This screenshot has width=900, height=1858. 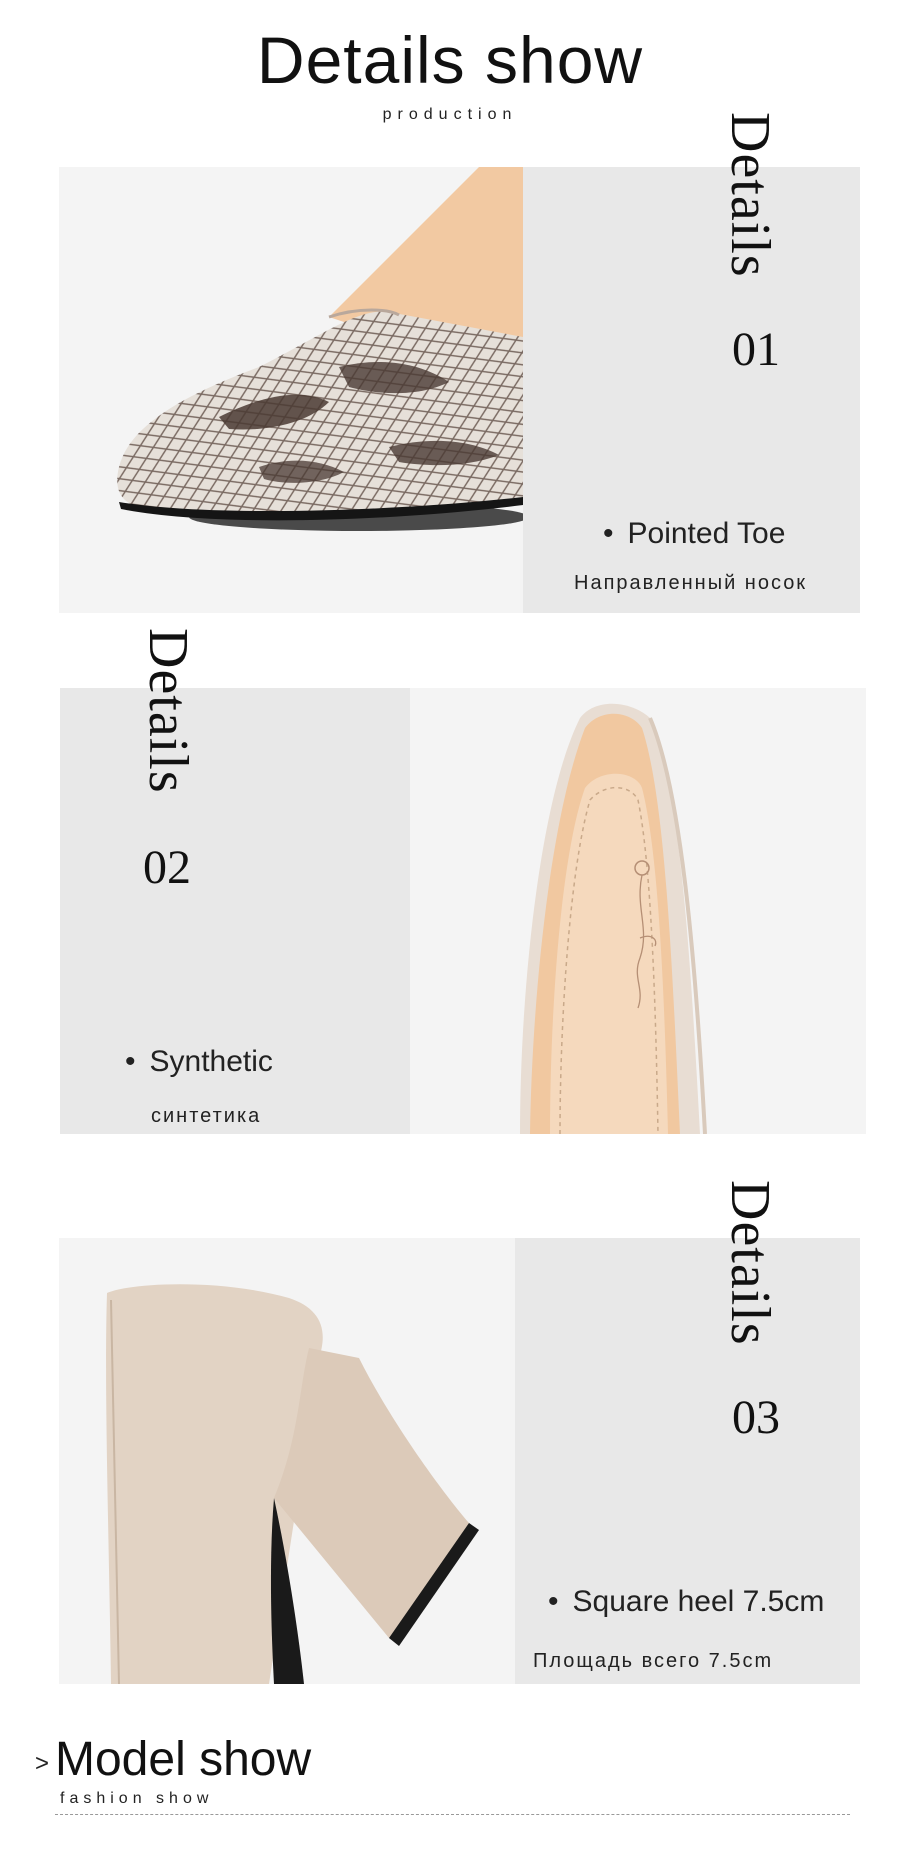 What do you see at coordinates (42, 1763) in the screenshot?
I see `chevron-right-icon: >` at bounding box center [42, 1763].